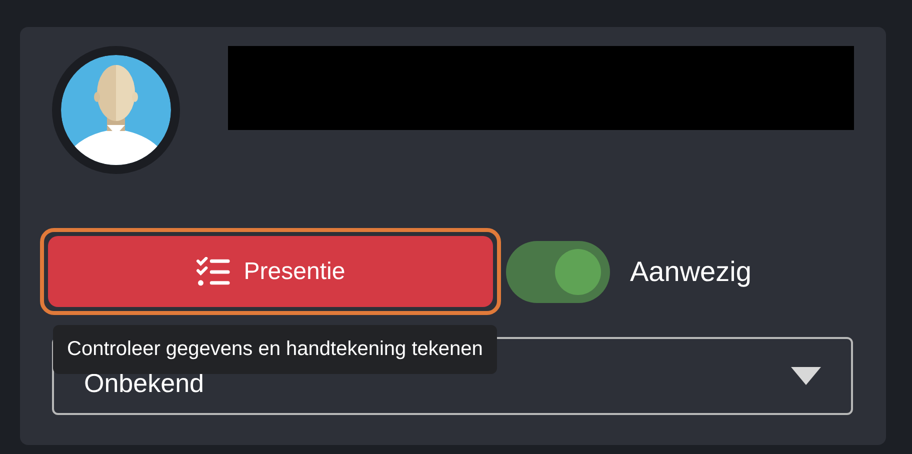 The width and height of the screenshot is (912, 454). Describe the element at coordinates (691, 272) in the screenshot. I see `toggle-label: Aanwezig` at that location.